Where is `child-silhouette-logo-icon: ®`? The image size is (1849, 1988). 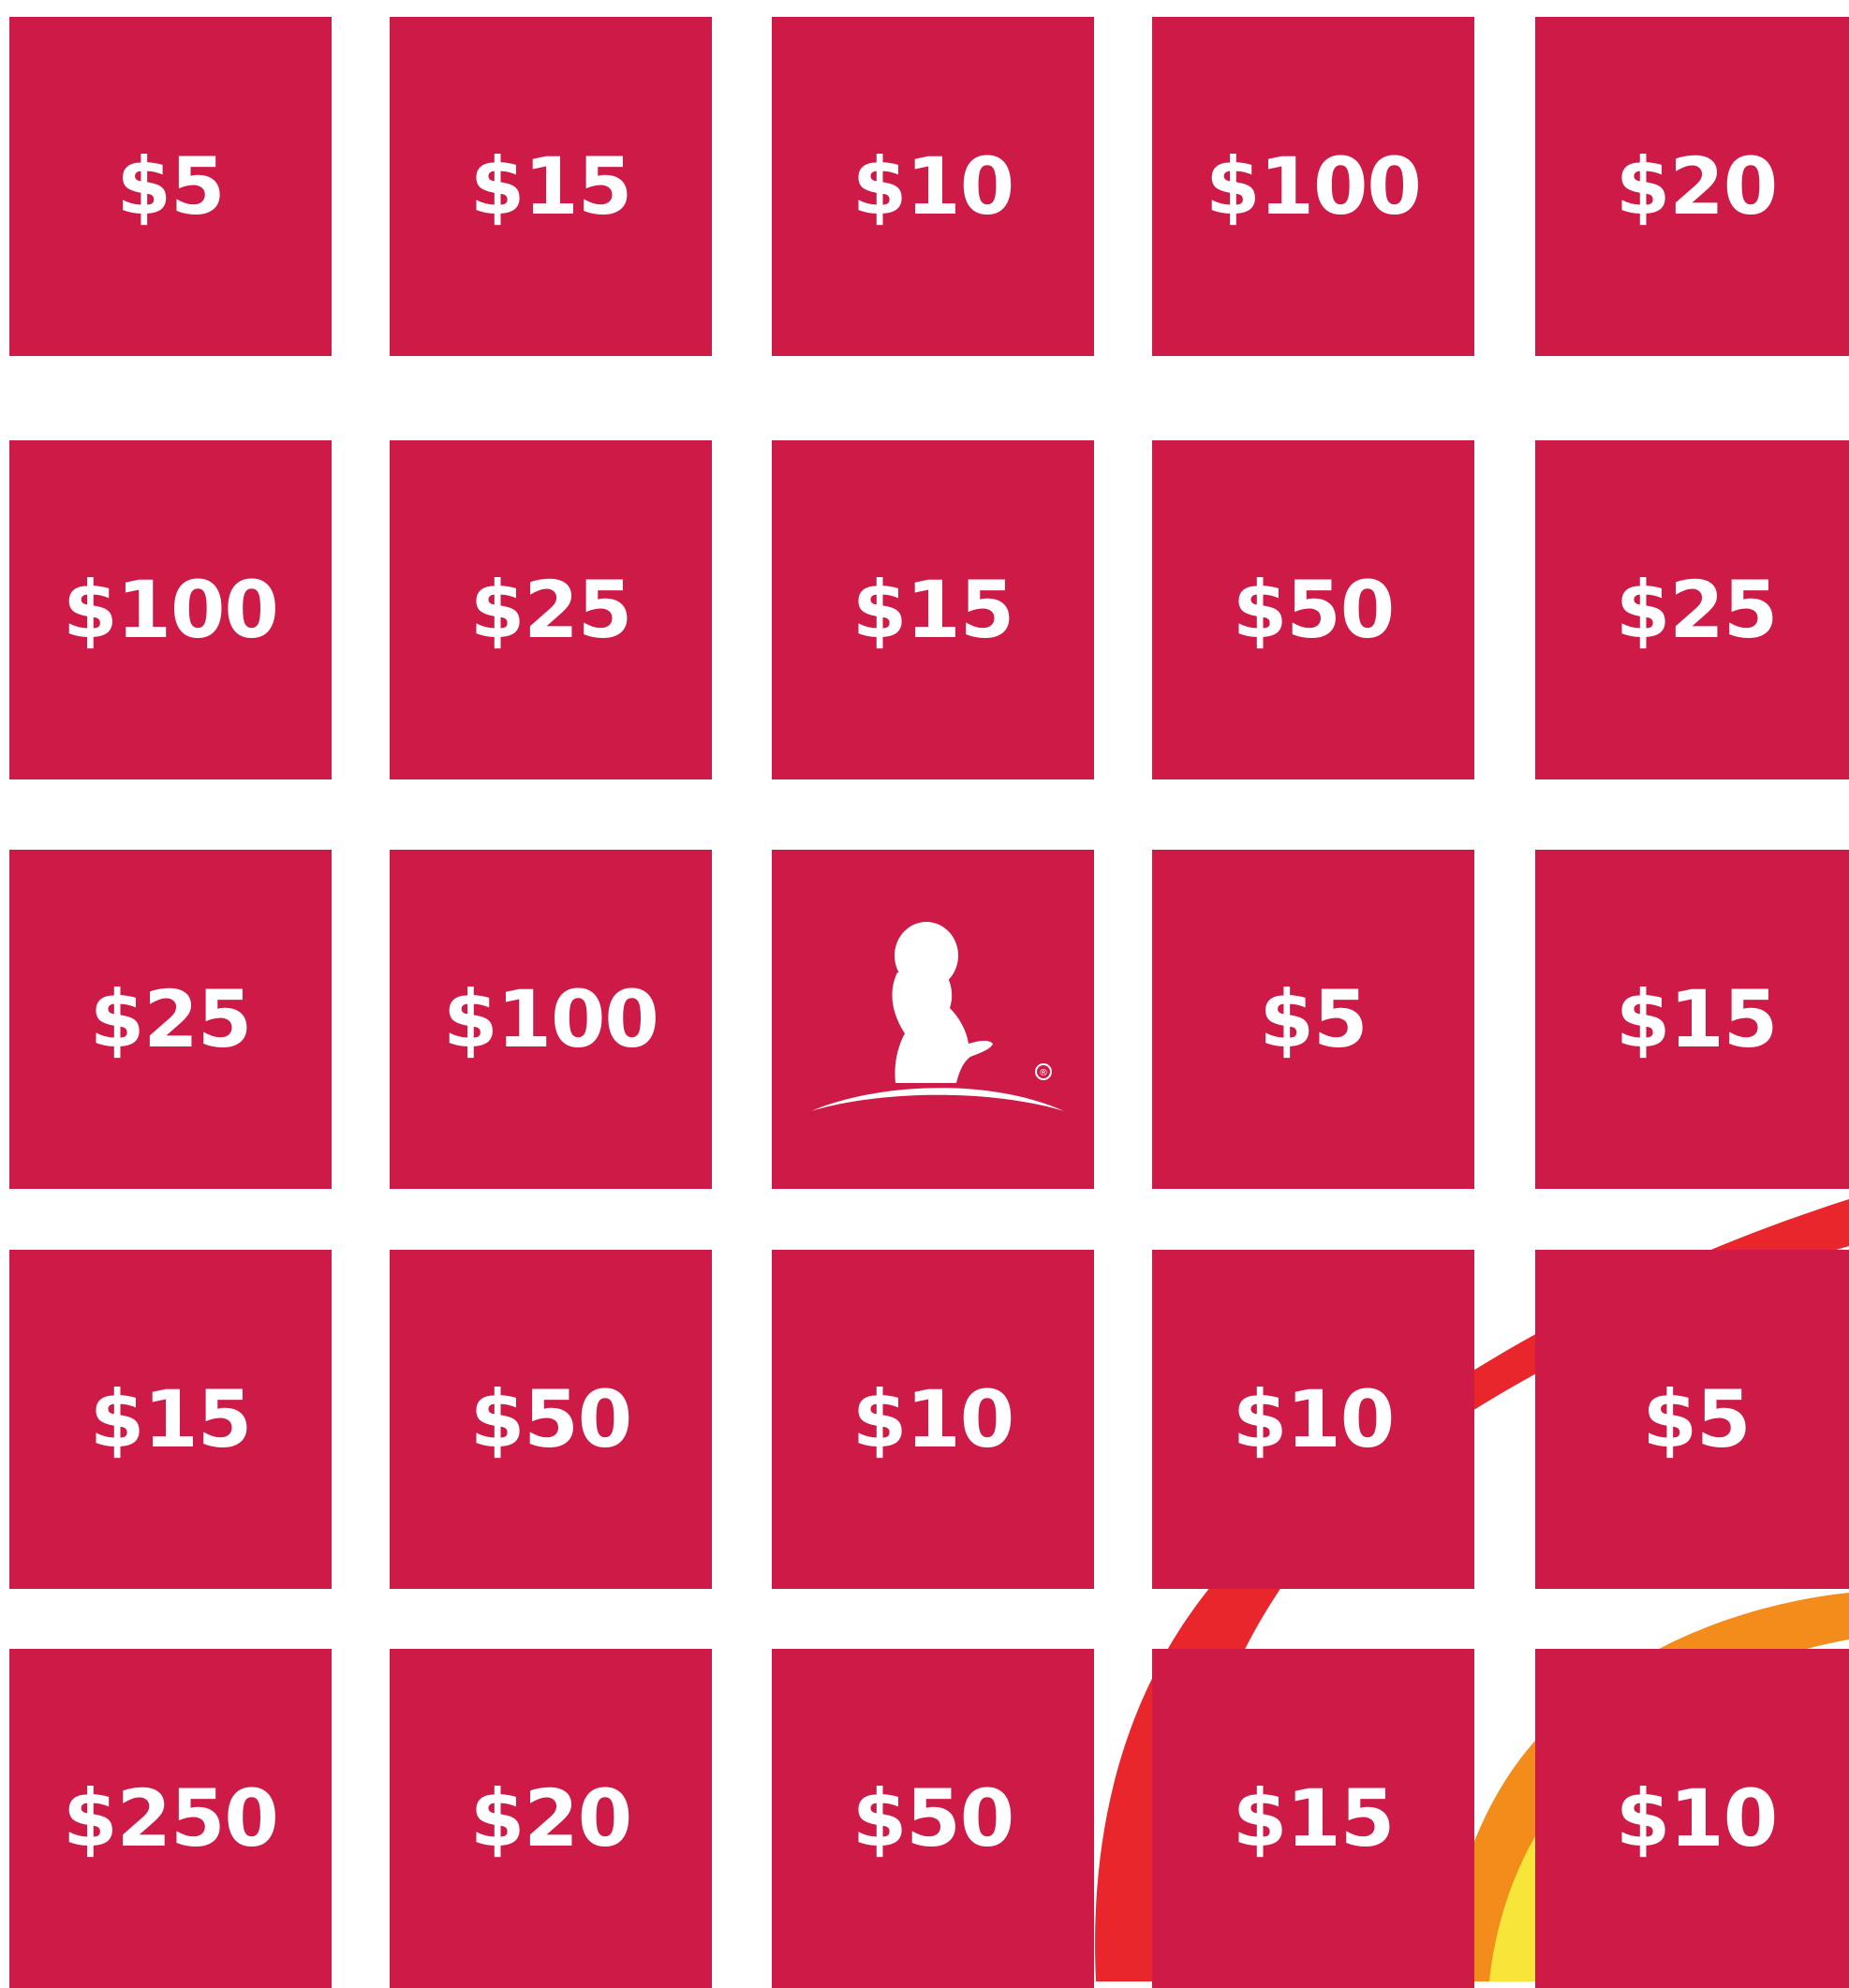 child-silhouette-logo-icon: ® is located at coordinates (938, 1016).